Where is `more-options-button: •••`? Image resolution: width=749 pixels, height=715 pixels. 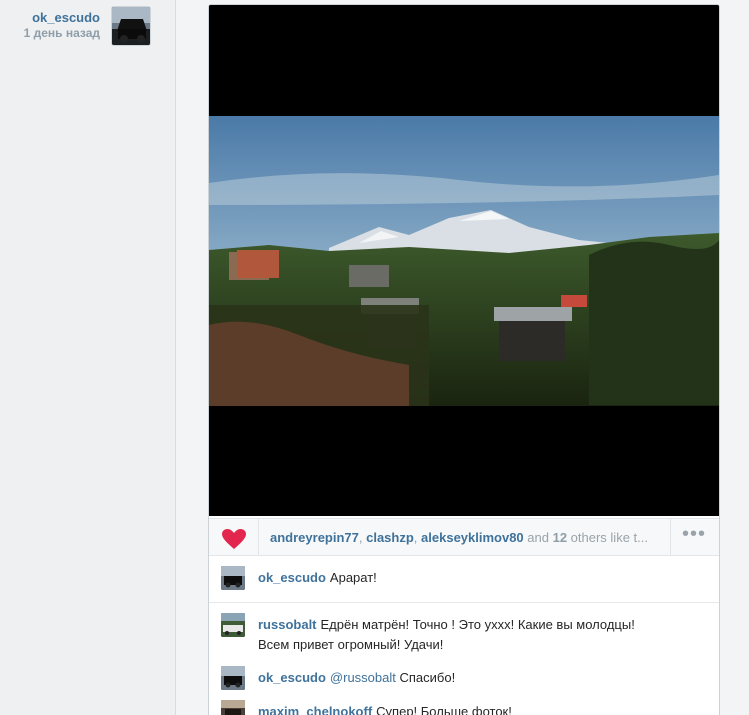 more-options-button: ••• is located at coordinates (694, 537).